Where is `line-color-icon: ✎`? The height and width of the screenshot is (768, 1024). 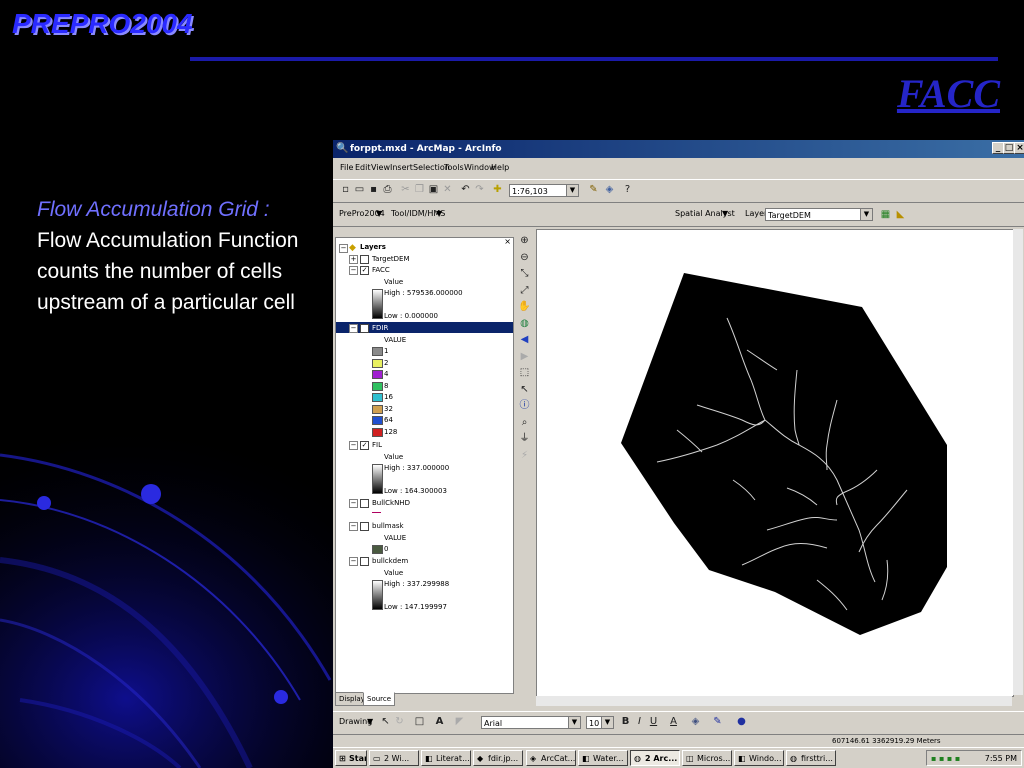 line-color-icon: ✎ is located at coordinates (717, 721).